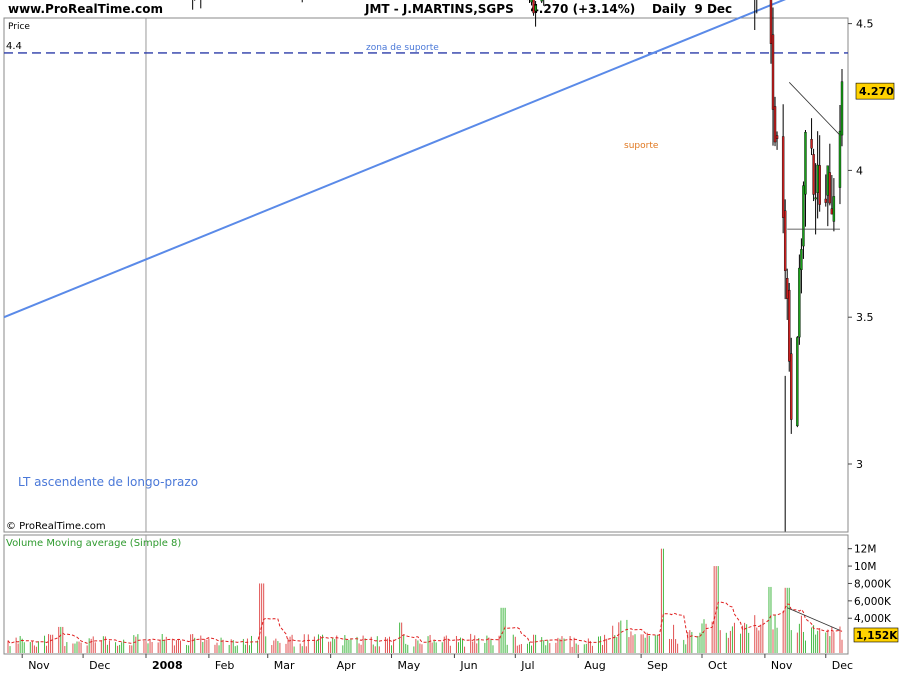  I want to click on x-month-label: May, so click(409, 665).